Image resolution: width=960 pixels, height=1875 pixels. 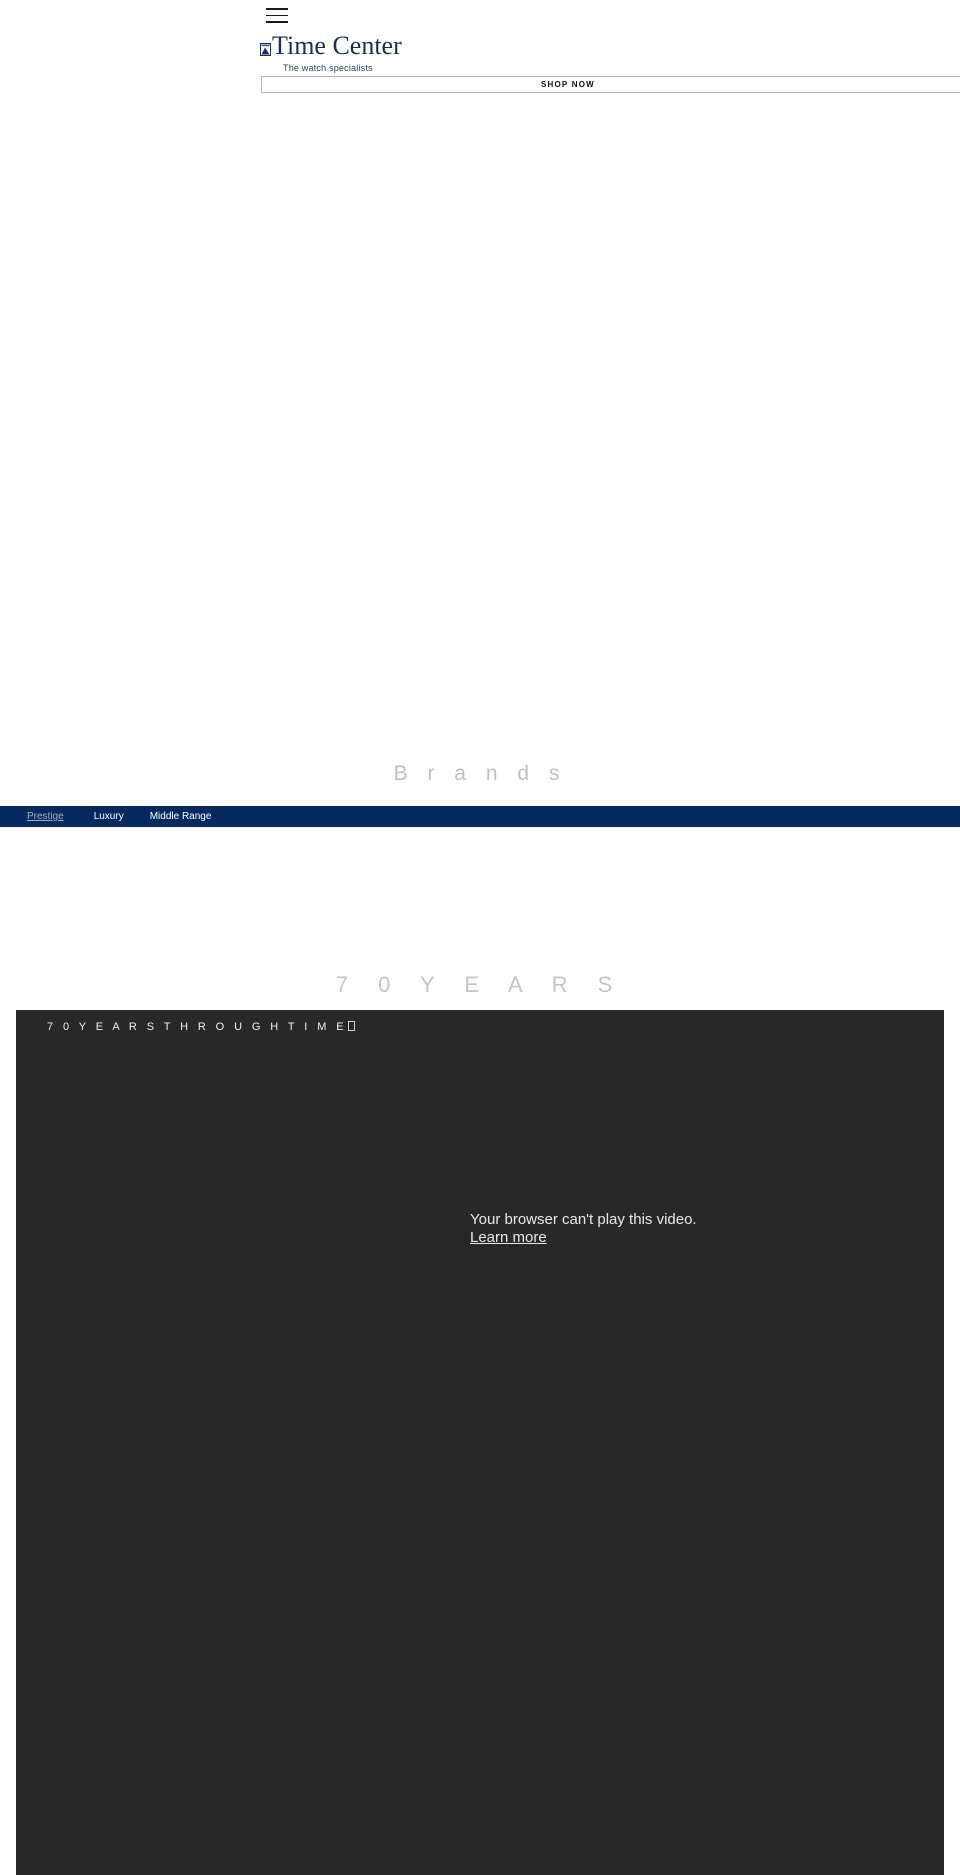 I want to click on brand-category-nav: Prestige Luxury Middle Range, so click(x=480, y=816).